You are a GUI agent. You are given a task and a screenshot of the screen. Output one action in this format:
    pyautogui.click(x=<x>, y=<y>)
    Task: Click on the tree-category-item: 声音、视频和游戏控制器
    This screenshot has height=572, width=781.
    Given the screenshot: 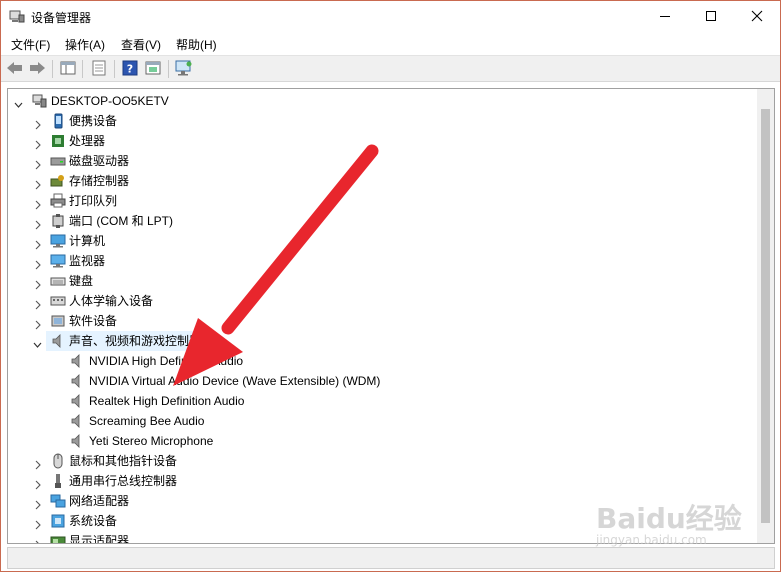 What is the action you would take?
    pyautogui.click(x=122, y=341)
    